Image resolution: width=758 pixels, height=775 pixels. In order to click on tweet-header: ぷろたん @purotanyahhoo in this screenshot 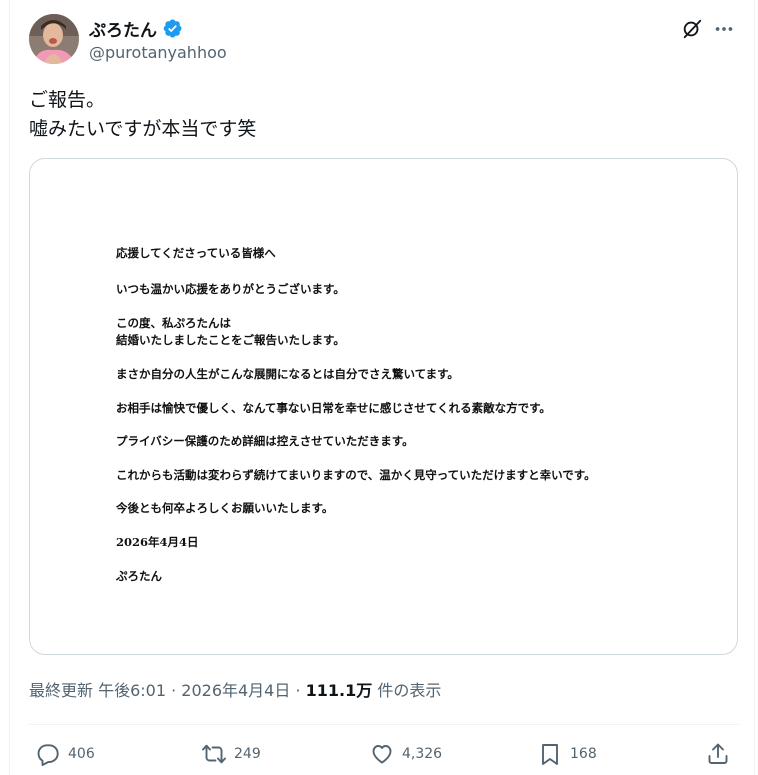, I will do `click(384, 40)`.